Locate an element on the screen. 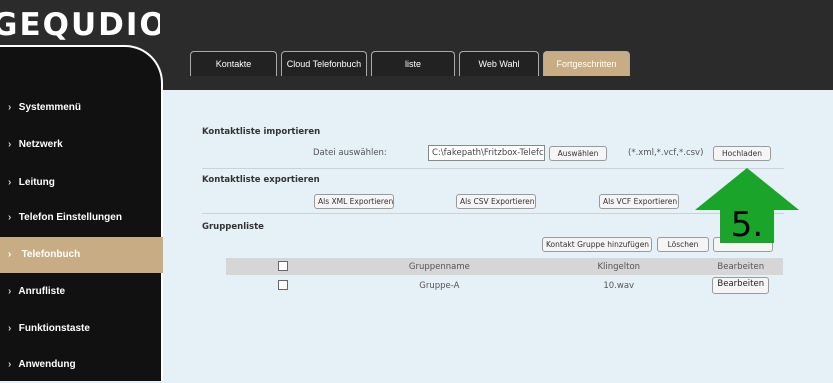 The image size is (833, 383). sidebar-item-telefon-einstellungen: › Telefon Einstellungen is located at coordinates (81, 218).